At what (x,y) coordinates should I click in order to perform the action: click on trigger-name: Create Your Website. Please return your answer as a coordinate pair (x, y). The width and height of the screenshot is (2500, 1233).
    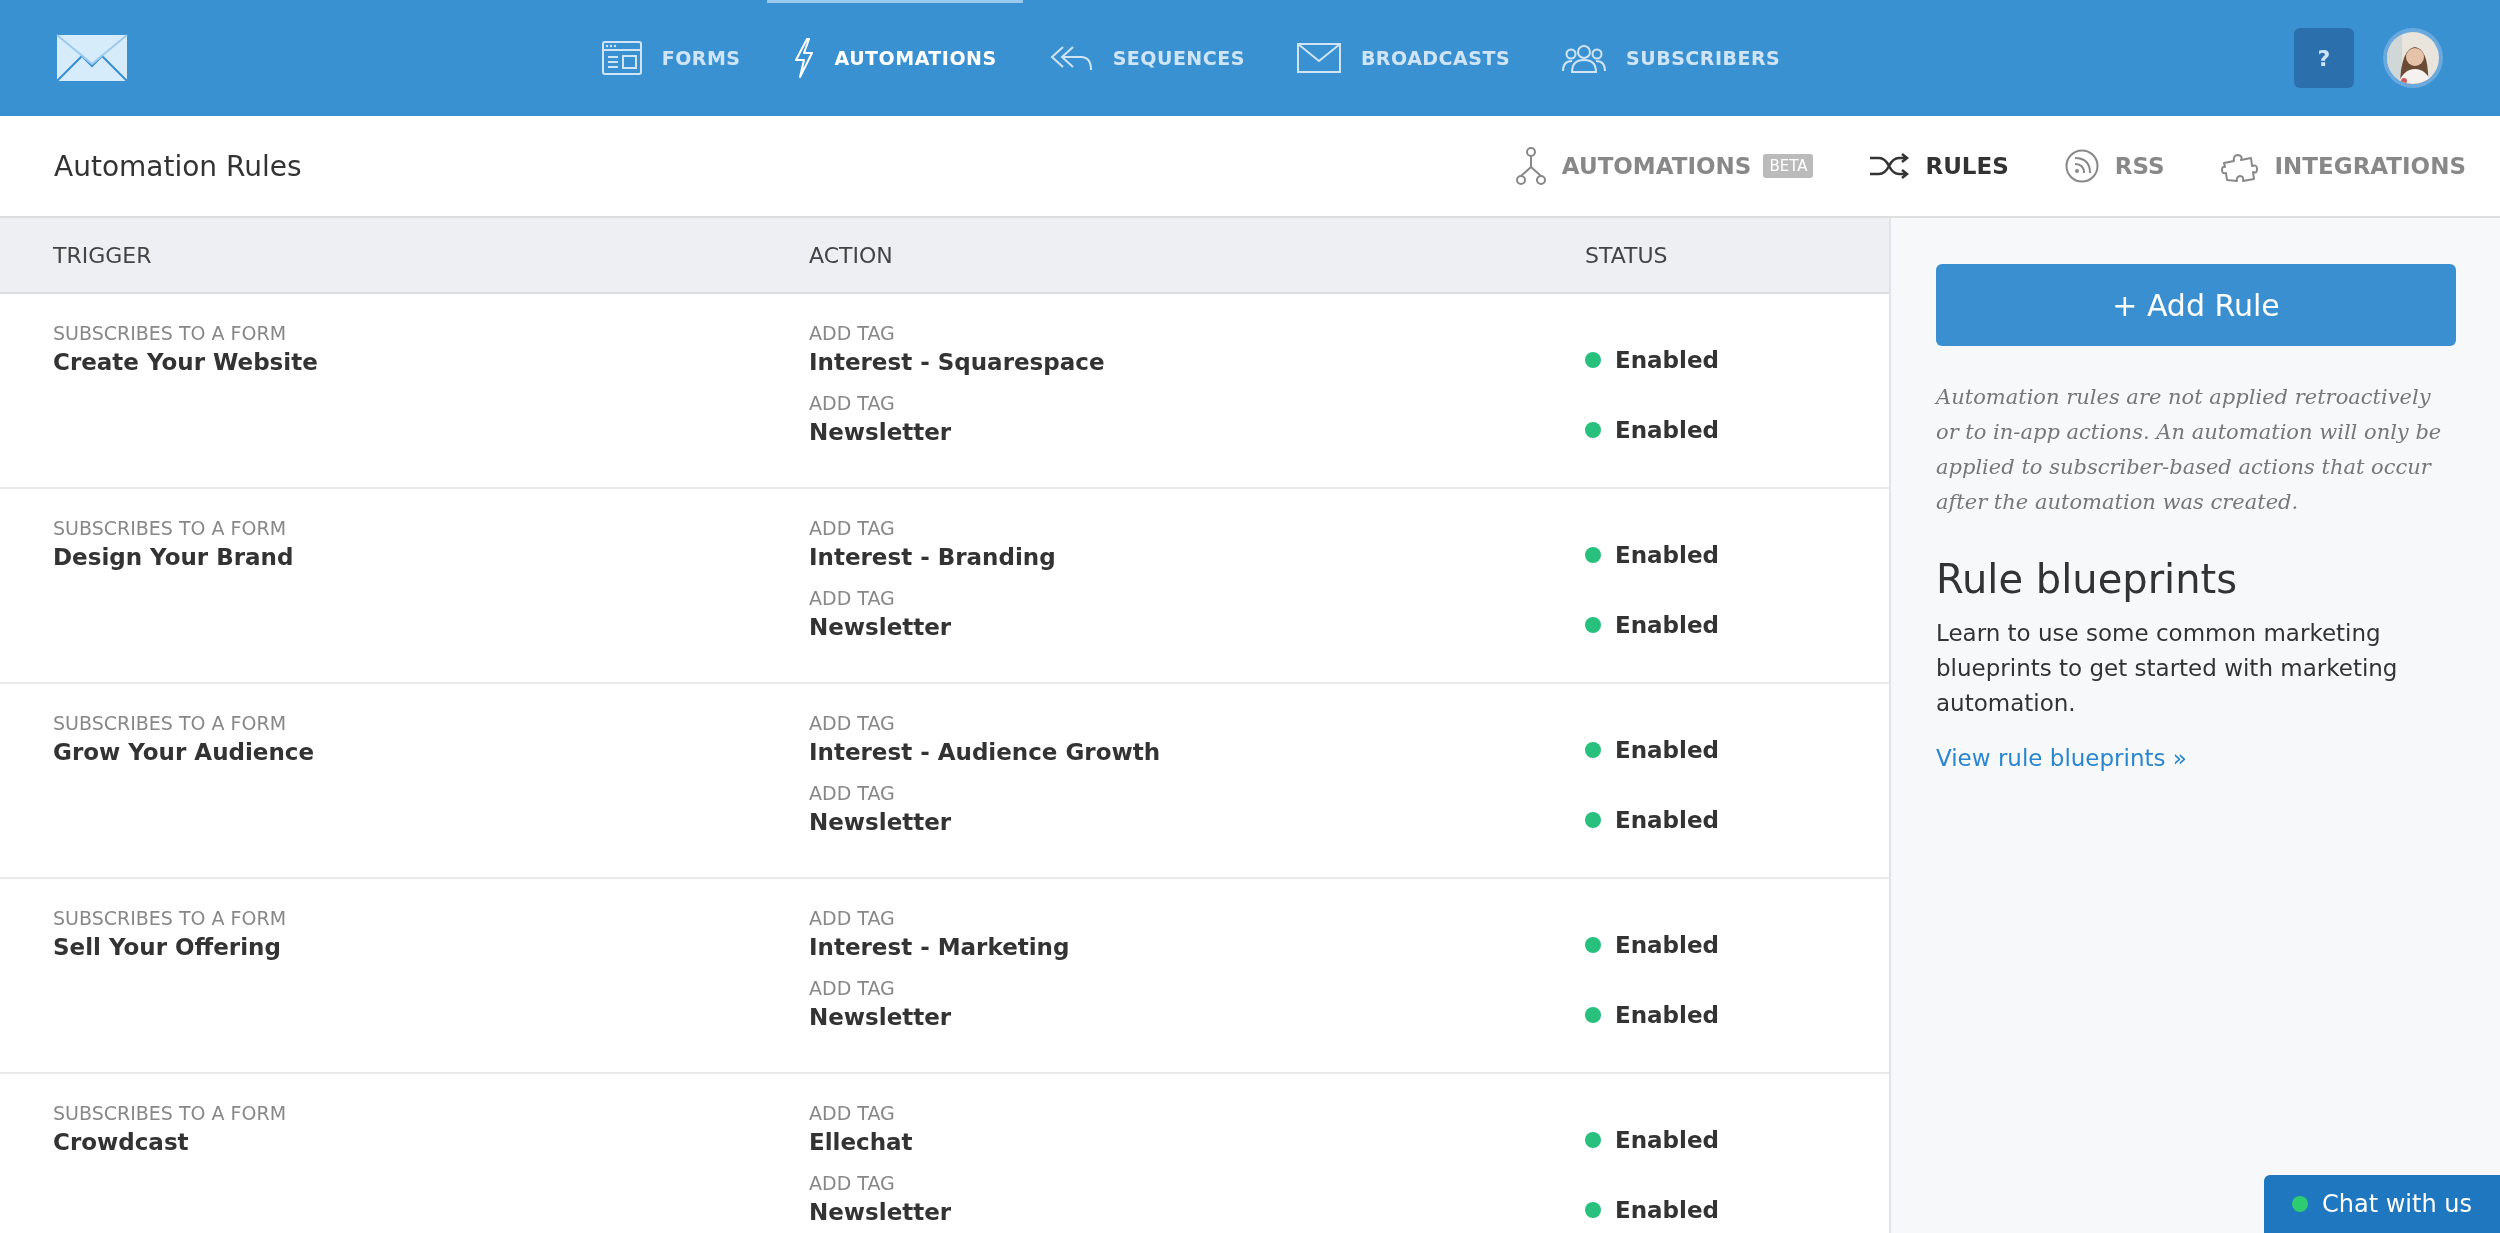
    Looking at the image, I should click on (186, 362).